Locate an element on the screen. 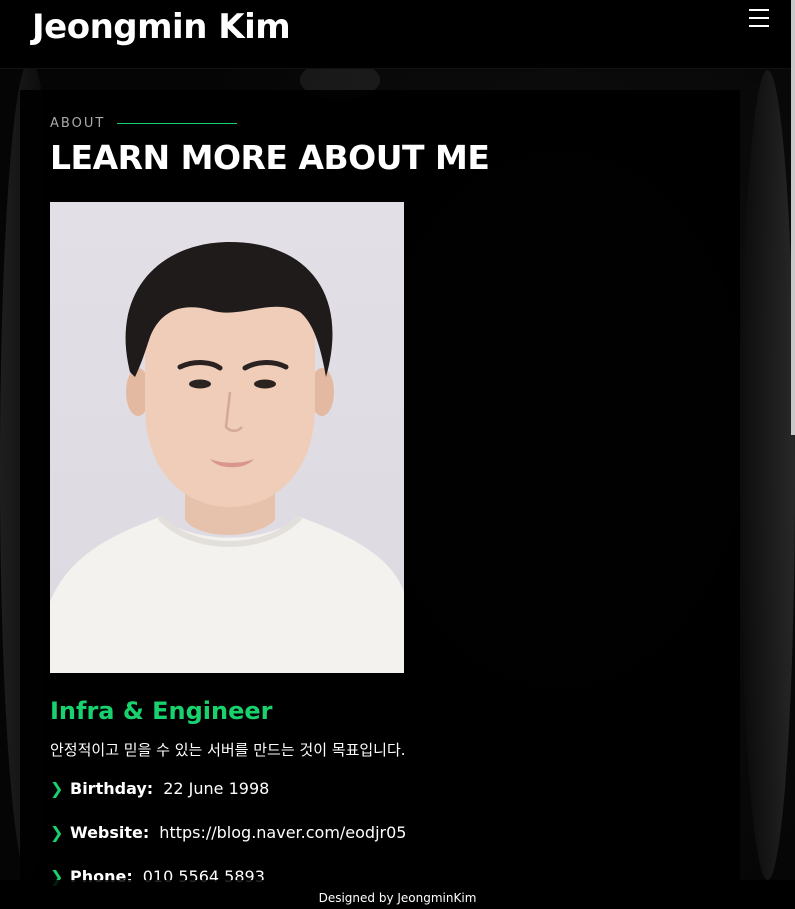 The height and width of the screenshot is (909, 795). section-label-text: ABOUT is located at coordinates (78, 123).